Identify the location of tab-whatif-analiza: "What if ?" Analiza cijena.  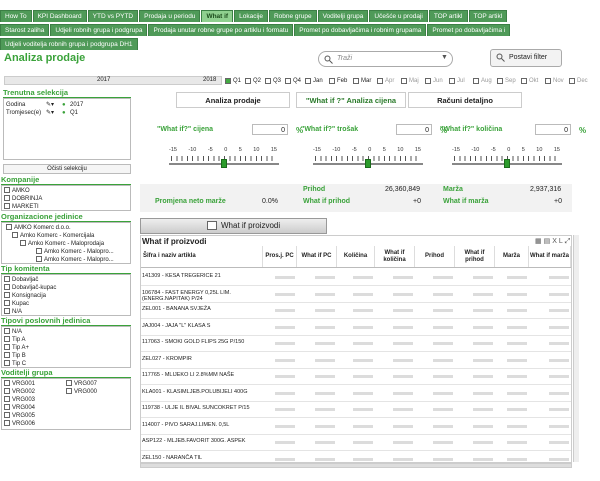
(351, 100).